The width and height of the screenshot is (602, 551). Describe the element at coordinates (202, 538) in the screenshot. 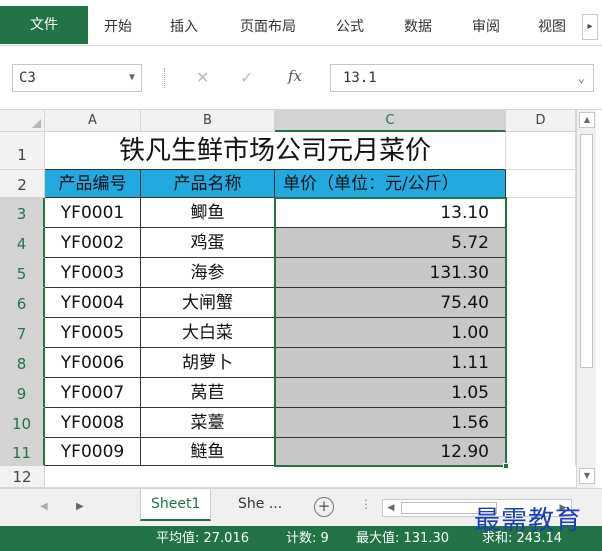

I see `status-average: 平均值: 27.016` at that location.